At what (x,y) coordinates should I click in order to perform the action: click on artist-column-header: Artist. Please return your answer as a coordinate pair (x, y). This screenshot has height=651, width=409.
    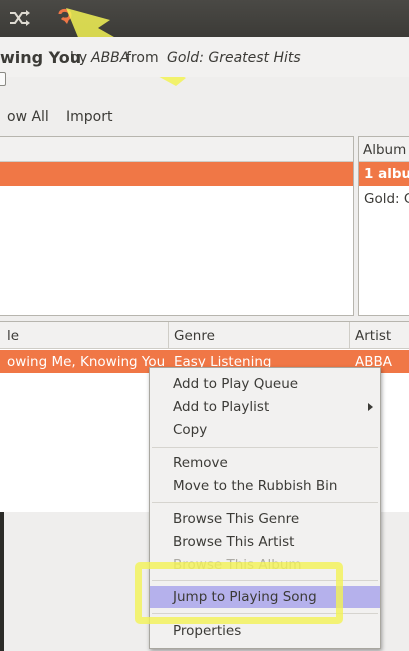
    Looking at the image, I should click on (373, 336).